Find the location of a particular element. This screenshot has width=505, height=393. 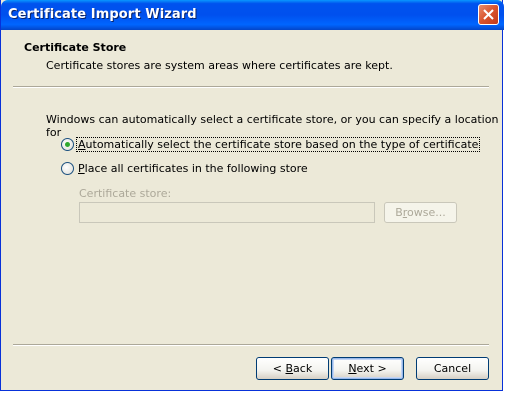

page-title: Certificate Store is located at coordinates (75, 47).